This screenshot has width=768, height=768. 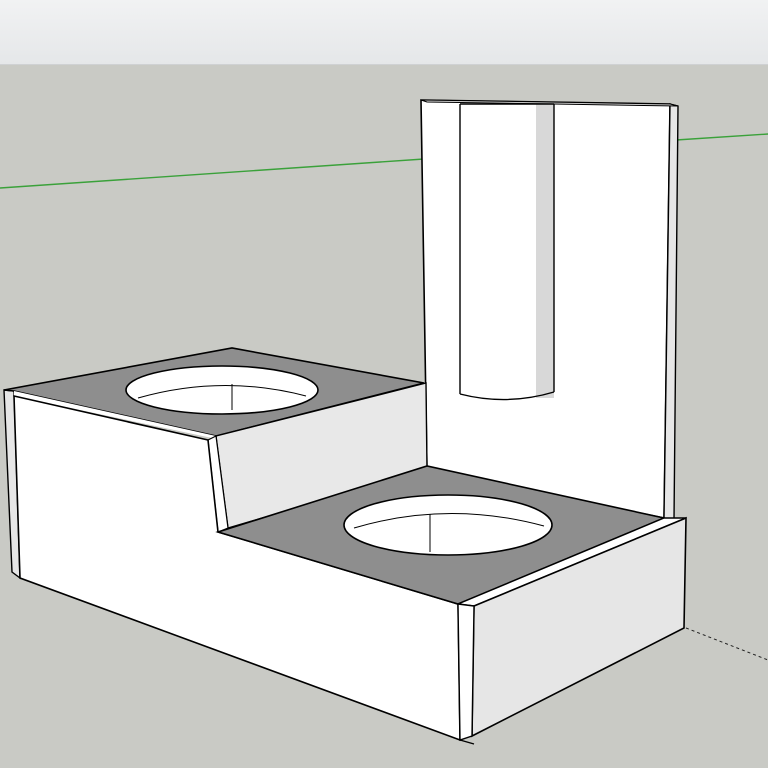 I want to click on green-axis-right, so click(x=721, y=137).